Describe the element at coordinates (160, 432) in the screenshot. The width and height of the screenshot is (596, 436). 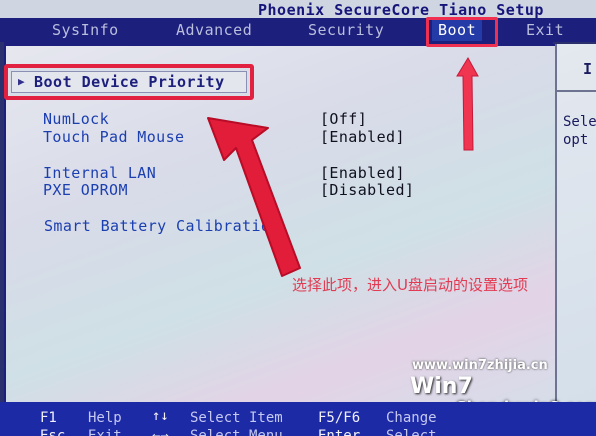
I see `legend-key-leftright-icon: ←→` at that location.